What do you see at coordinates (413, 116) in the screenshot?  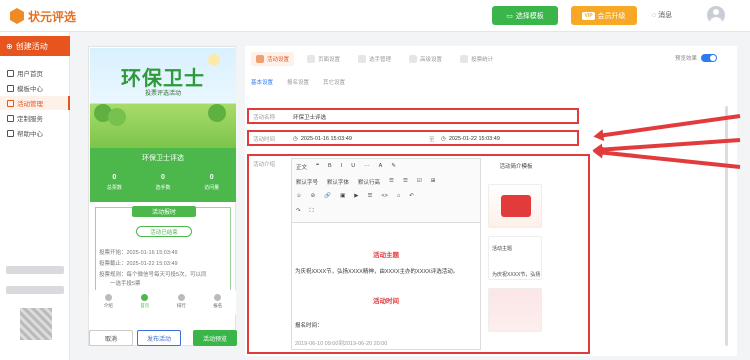 I see `activity-name-field: 活动名称 环保卫士评选` at bounding box center [413, 116].